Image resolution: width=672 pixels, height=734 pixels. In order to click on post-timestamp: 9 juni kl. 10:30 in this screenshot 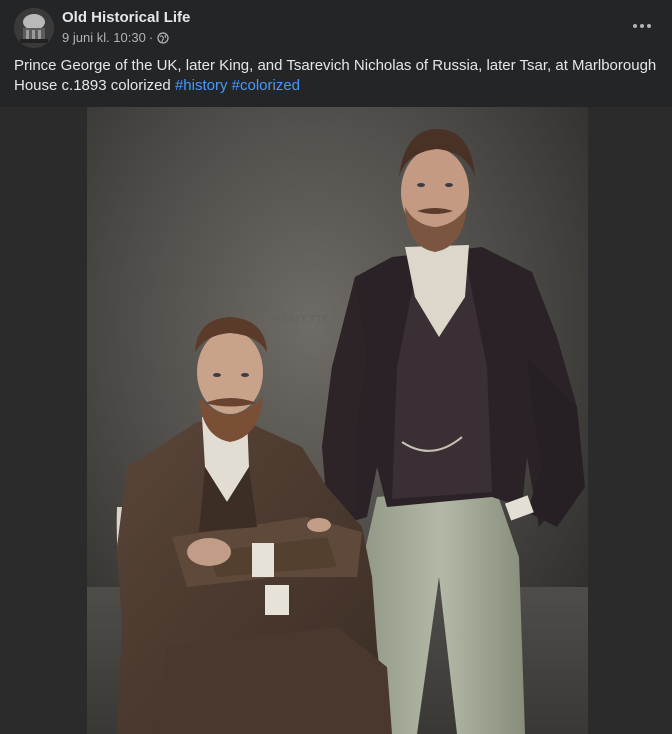, I will do `click(104, 38)`.